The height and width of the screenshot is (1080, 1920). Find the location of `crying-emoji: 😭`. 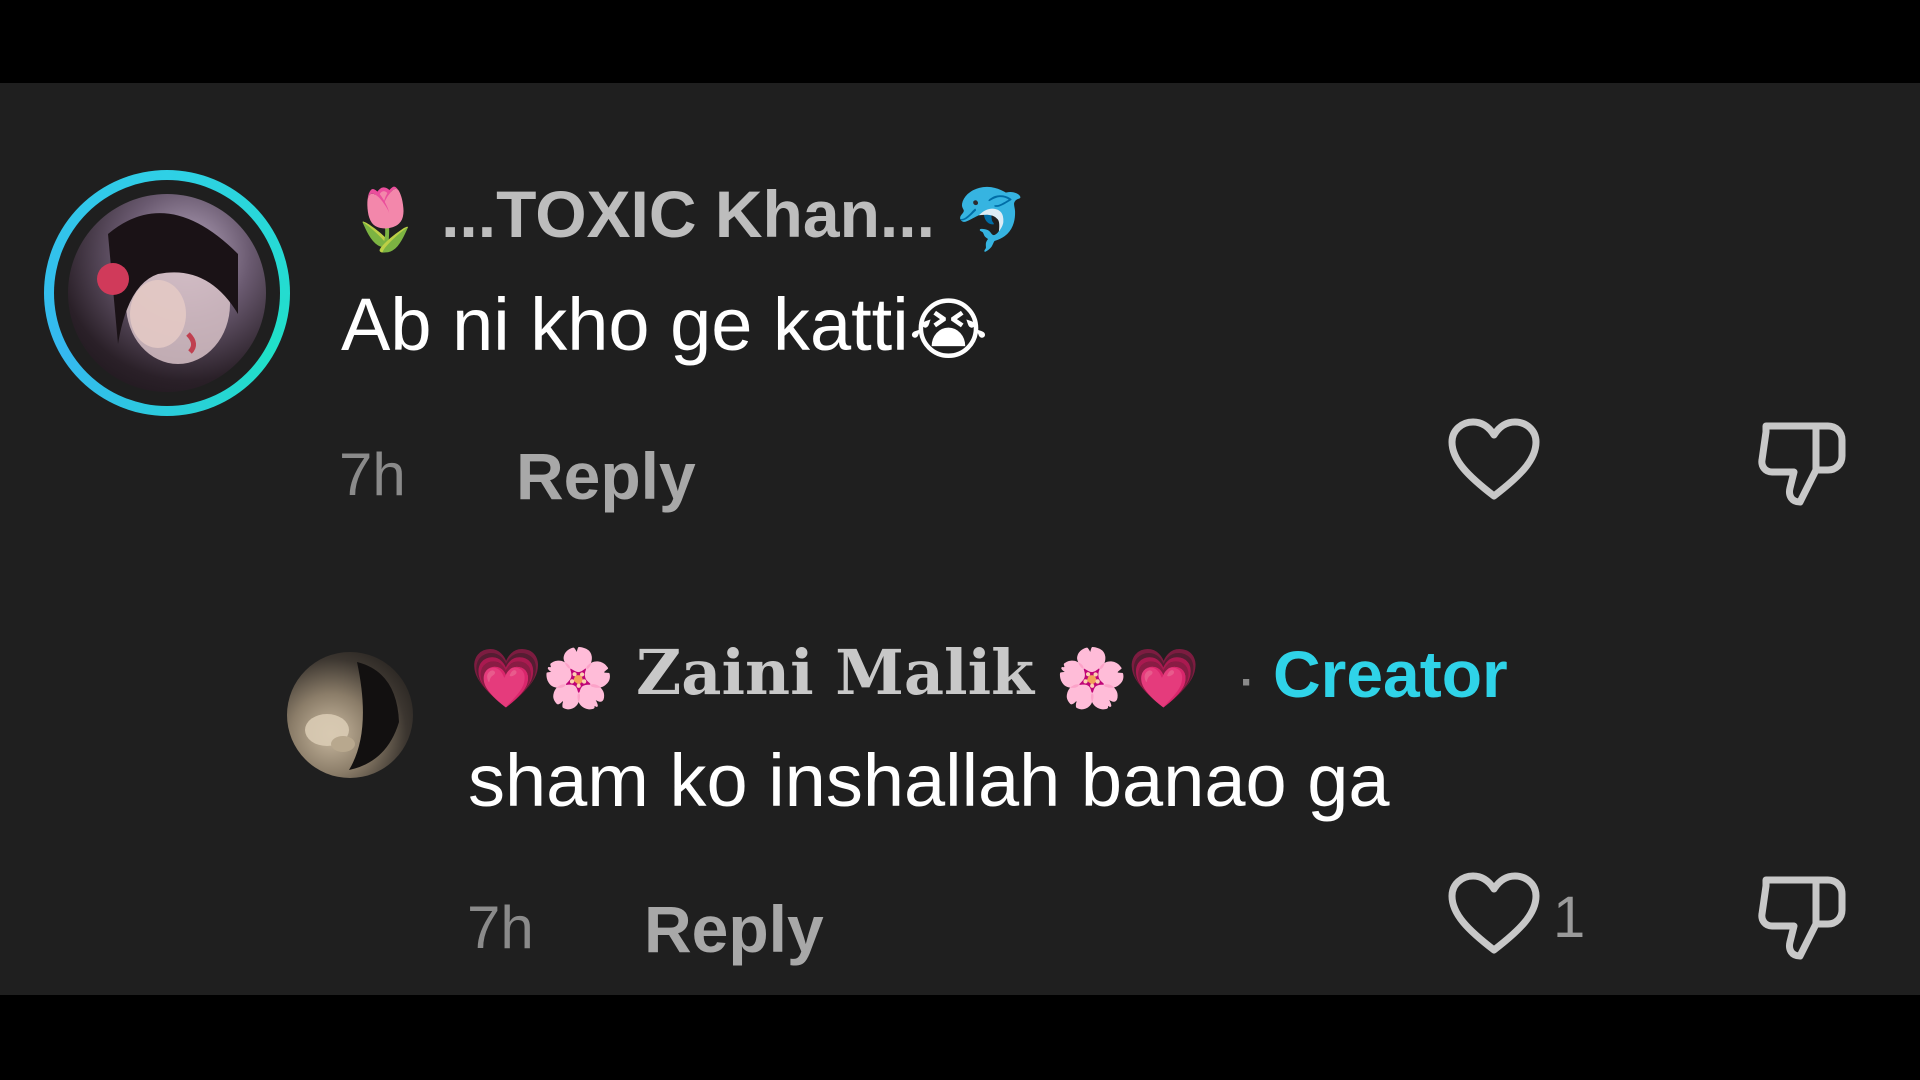

crying-emoji: 😭 is located at coordinates (948, 329).